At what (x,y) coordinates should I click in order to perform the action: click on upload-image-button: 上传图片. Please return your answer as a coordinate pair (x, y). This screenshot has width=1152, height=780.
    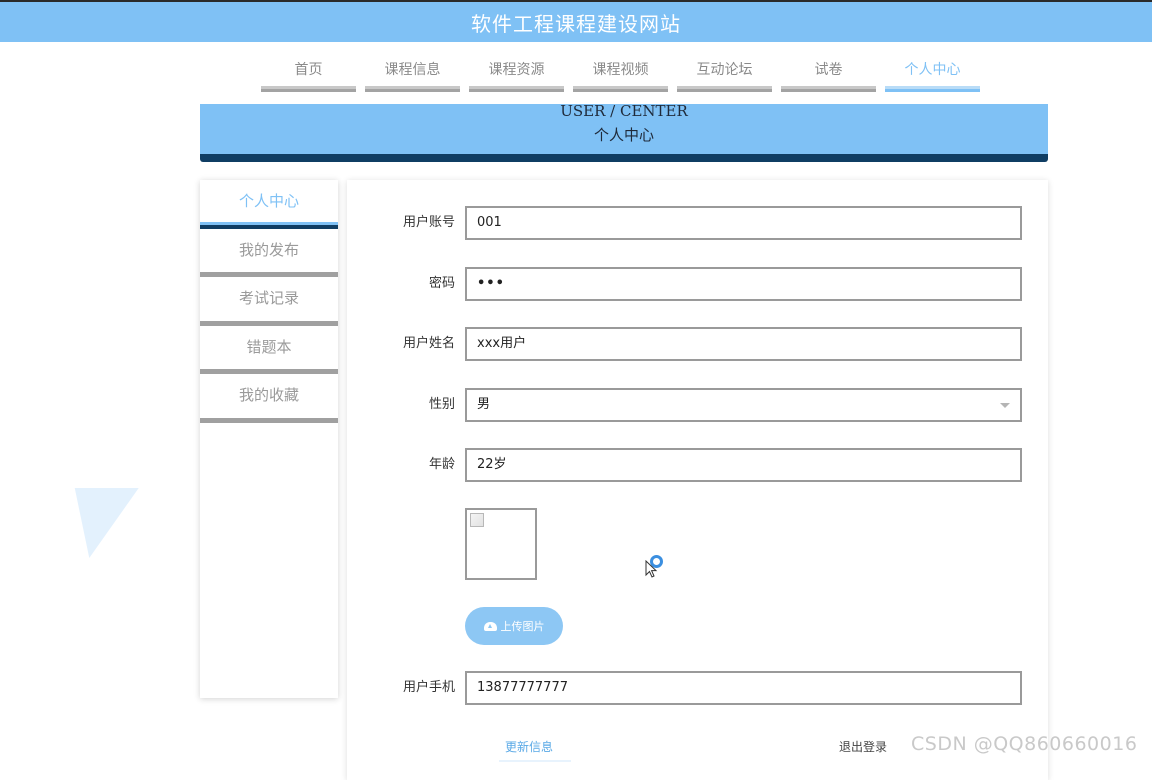
    Looking at the image, I should click on (514, 626).